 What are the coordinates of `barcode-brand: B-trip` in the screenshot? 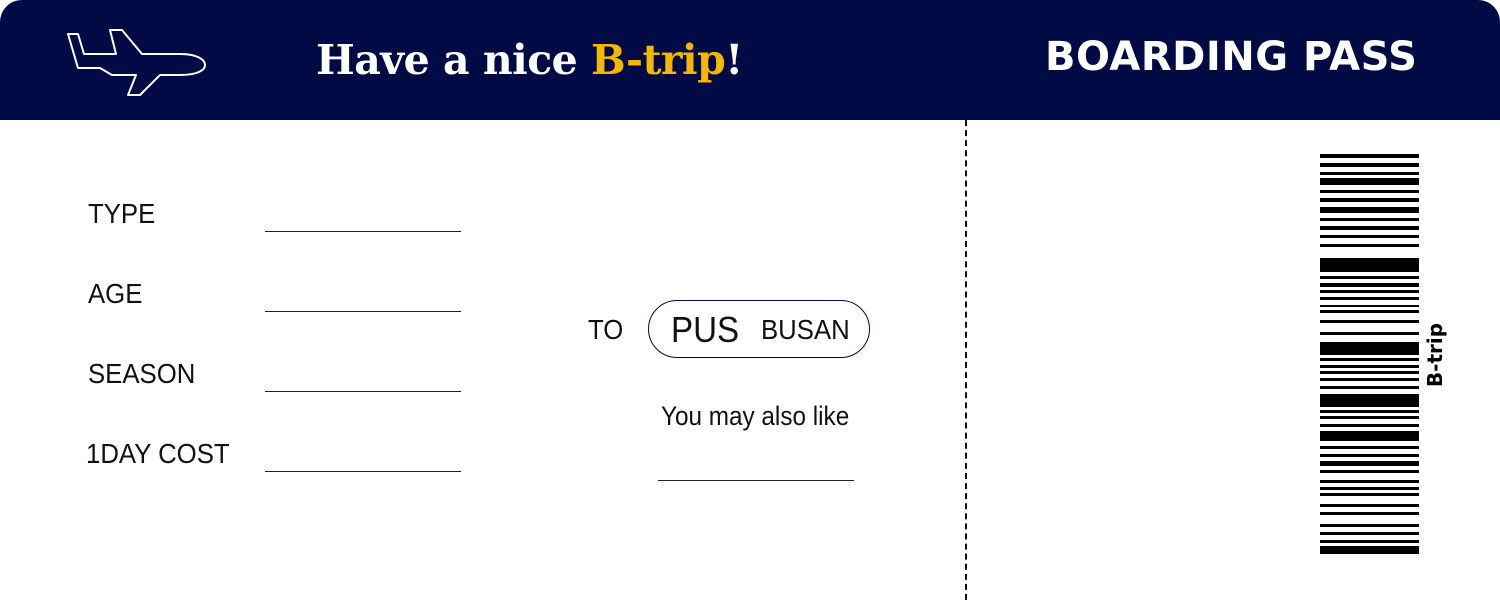 It's located at (1435, 355).